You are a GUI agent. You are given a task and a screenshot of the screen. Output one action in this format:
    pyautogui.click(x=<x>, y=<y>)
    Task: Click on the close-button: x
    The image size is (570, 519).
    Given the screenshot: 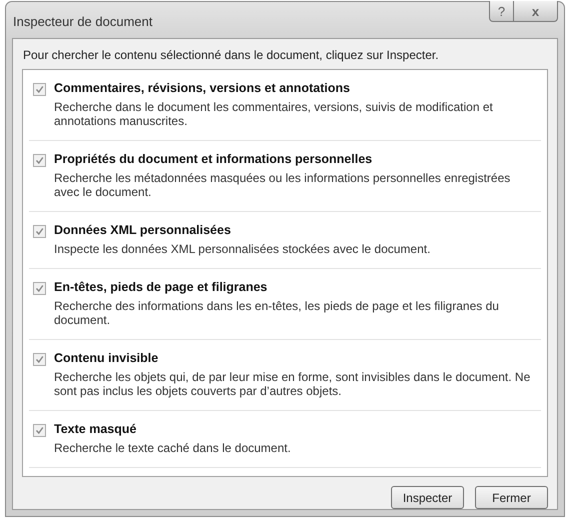 What is the action you would take?
    pyautogui.click(x=536, y=11)
    